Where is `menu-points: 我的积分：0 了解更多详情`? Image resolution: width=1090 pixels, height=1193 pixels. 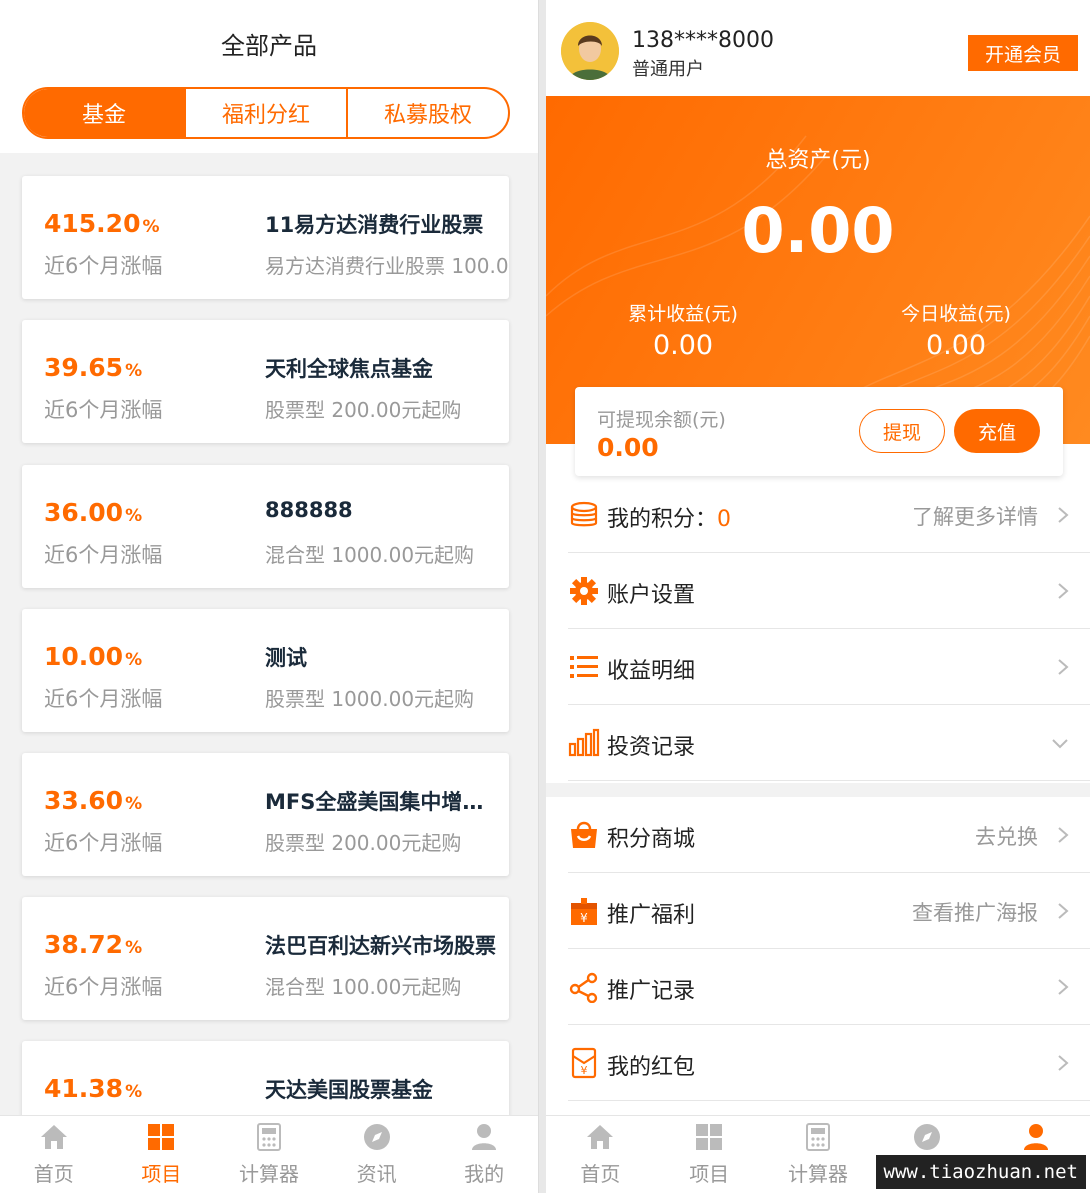
menu-points: 我的积分：0 了解更多详情 is located at coordinates (829, 515).